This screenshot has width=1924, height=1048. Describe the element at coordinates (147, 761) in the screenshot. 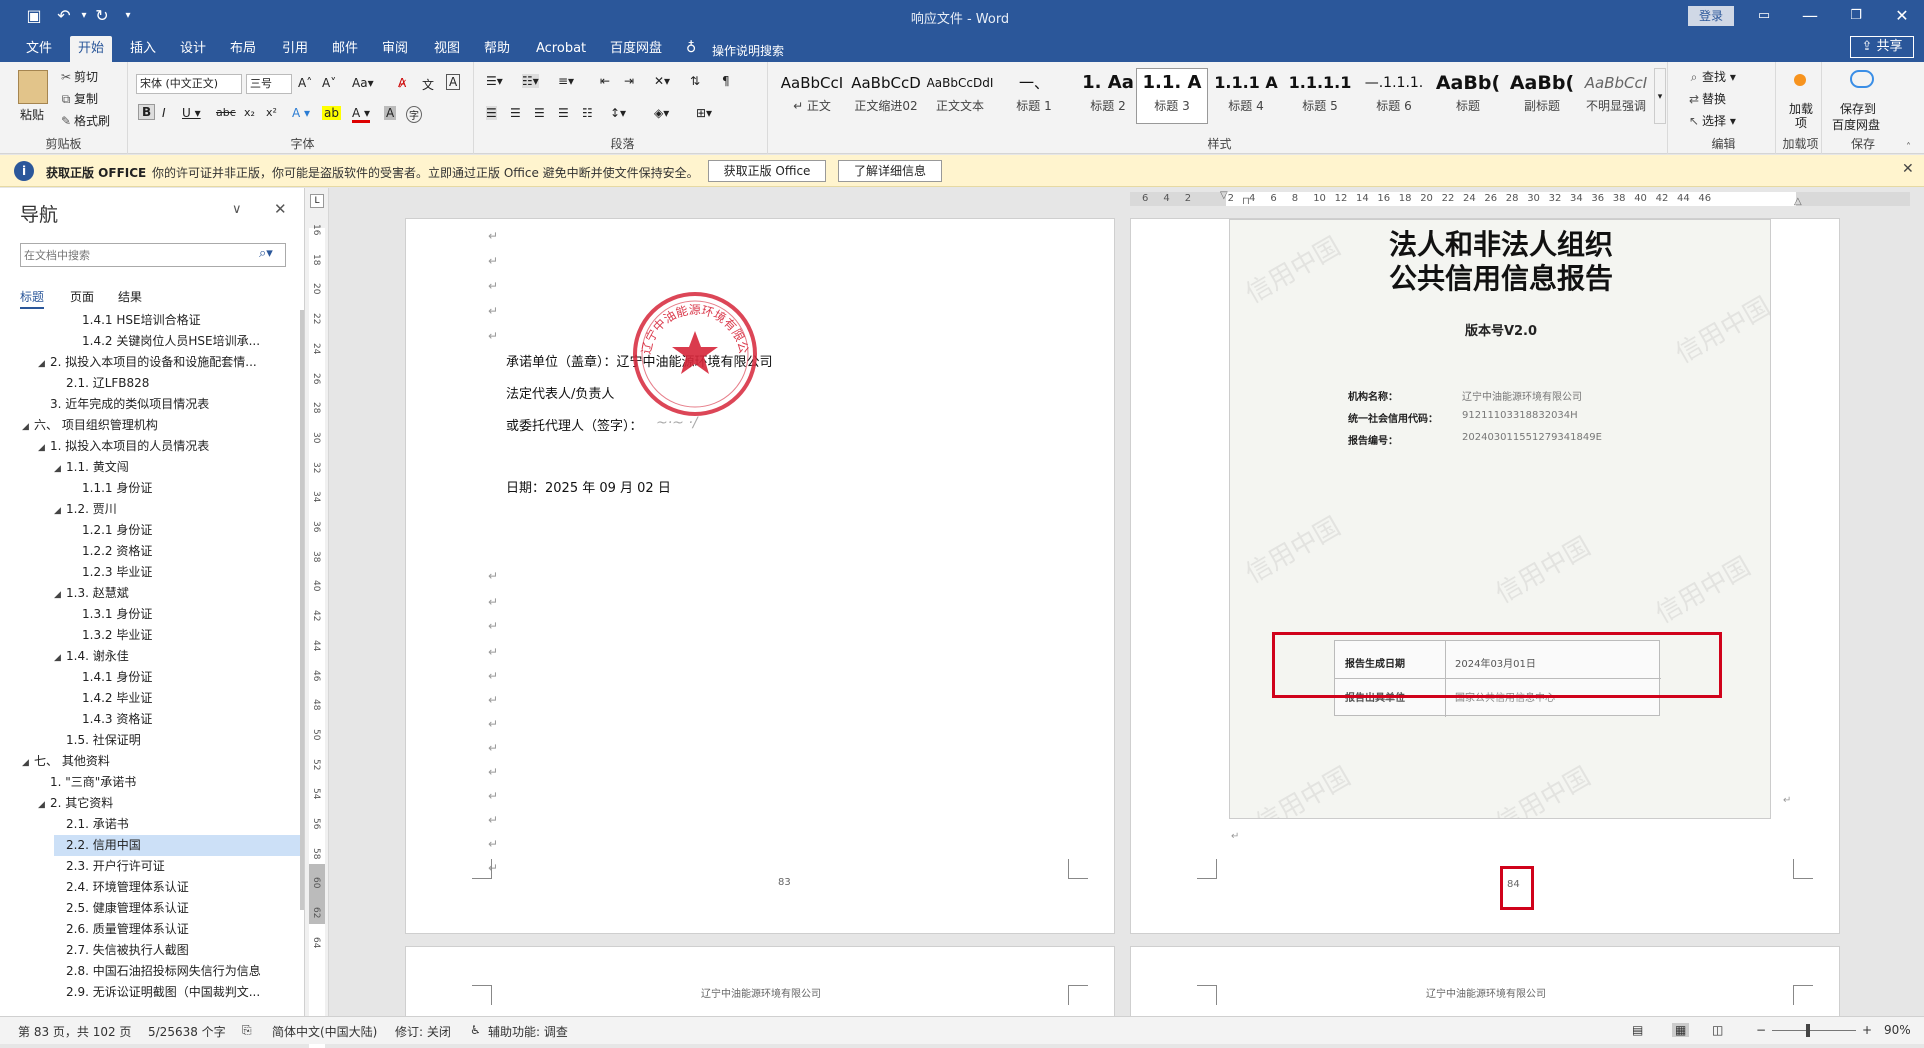

I see `nav-heading-item: ◢ 七、 其他资料` at that location.